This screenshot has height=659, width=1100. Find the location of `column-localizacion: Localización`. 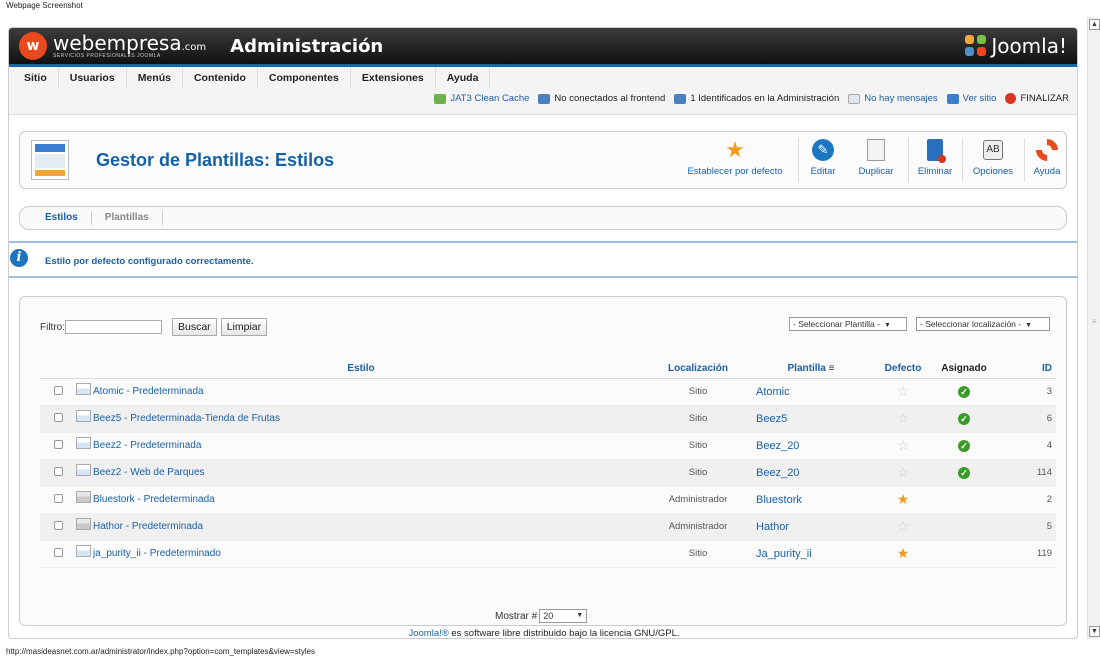

column-localizacion: Localización is located at coordinates (698, 369).